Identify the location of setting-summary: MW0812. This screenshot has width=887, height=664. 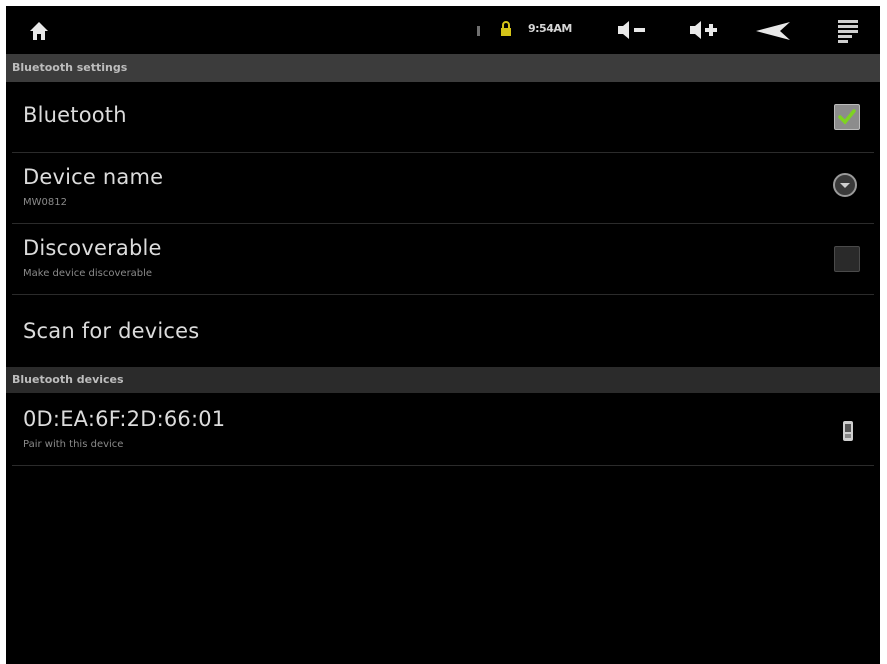
(45, 202).